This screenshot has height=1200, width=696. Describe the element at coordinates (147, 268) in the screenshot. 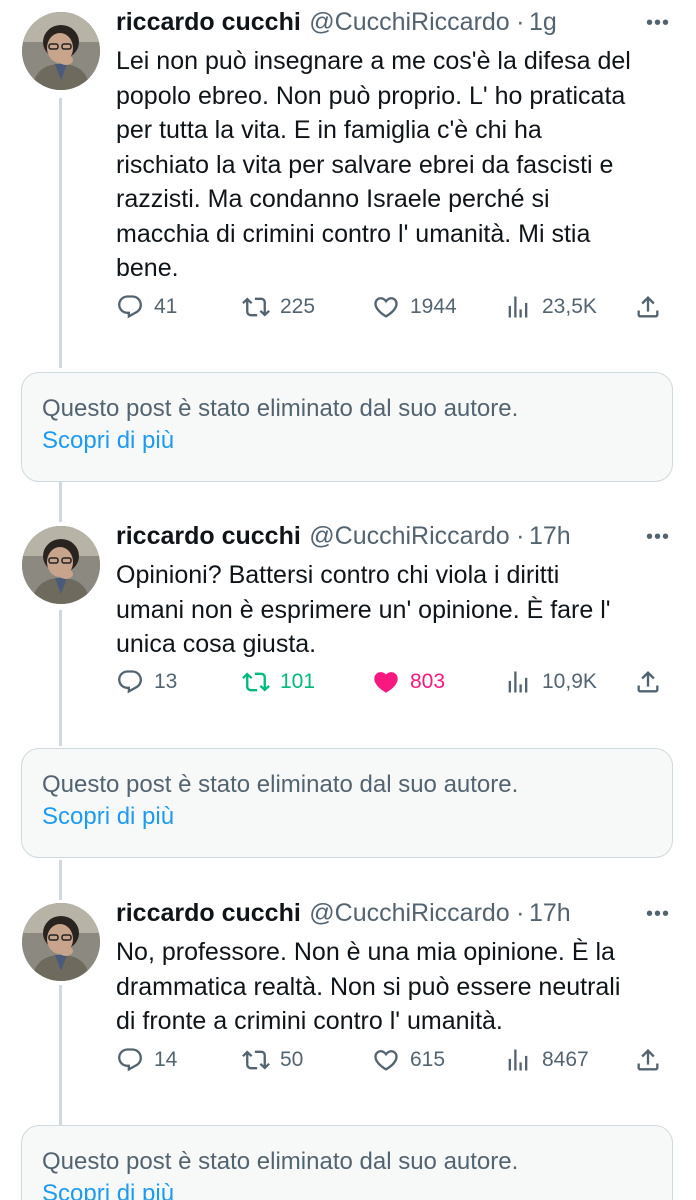

I see `tweet-text-line: bene.` at that location.